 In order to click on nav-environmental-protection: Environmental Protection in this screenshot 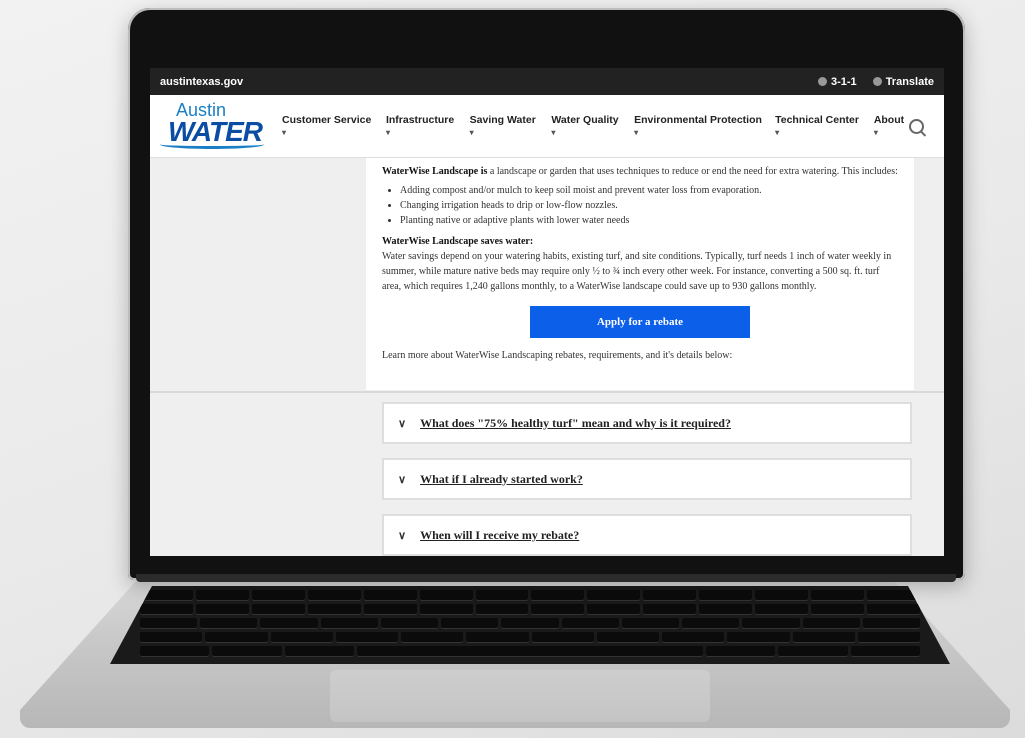, I will do `click(698, 126)`.